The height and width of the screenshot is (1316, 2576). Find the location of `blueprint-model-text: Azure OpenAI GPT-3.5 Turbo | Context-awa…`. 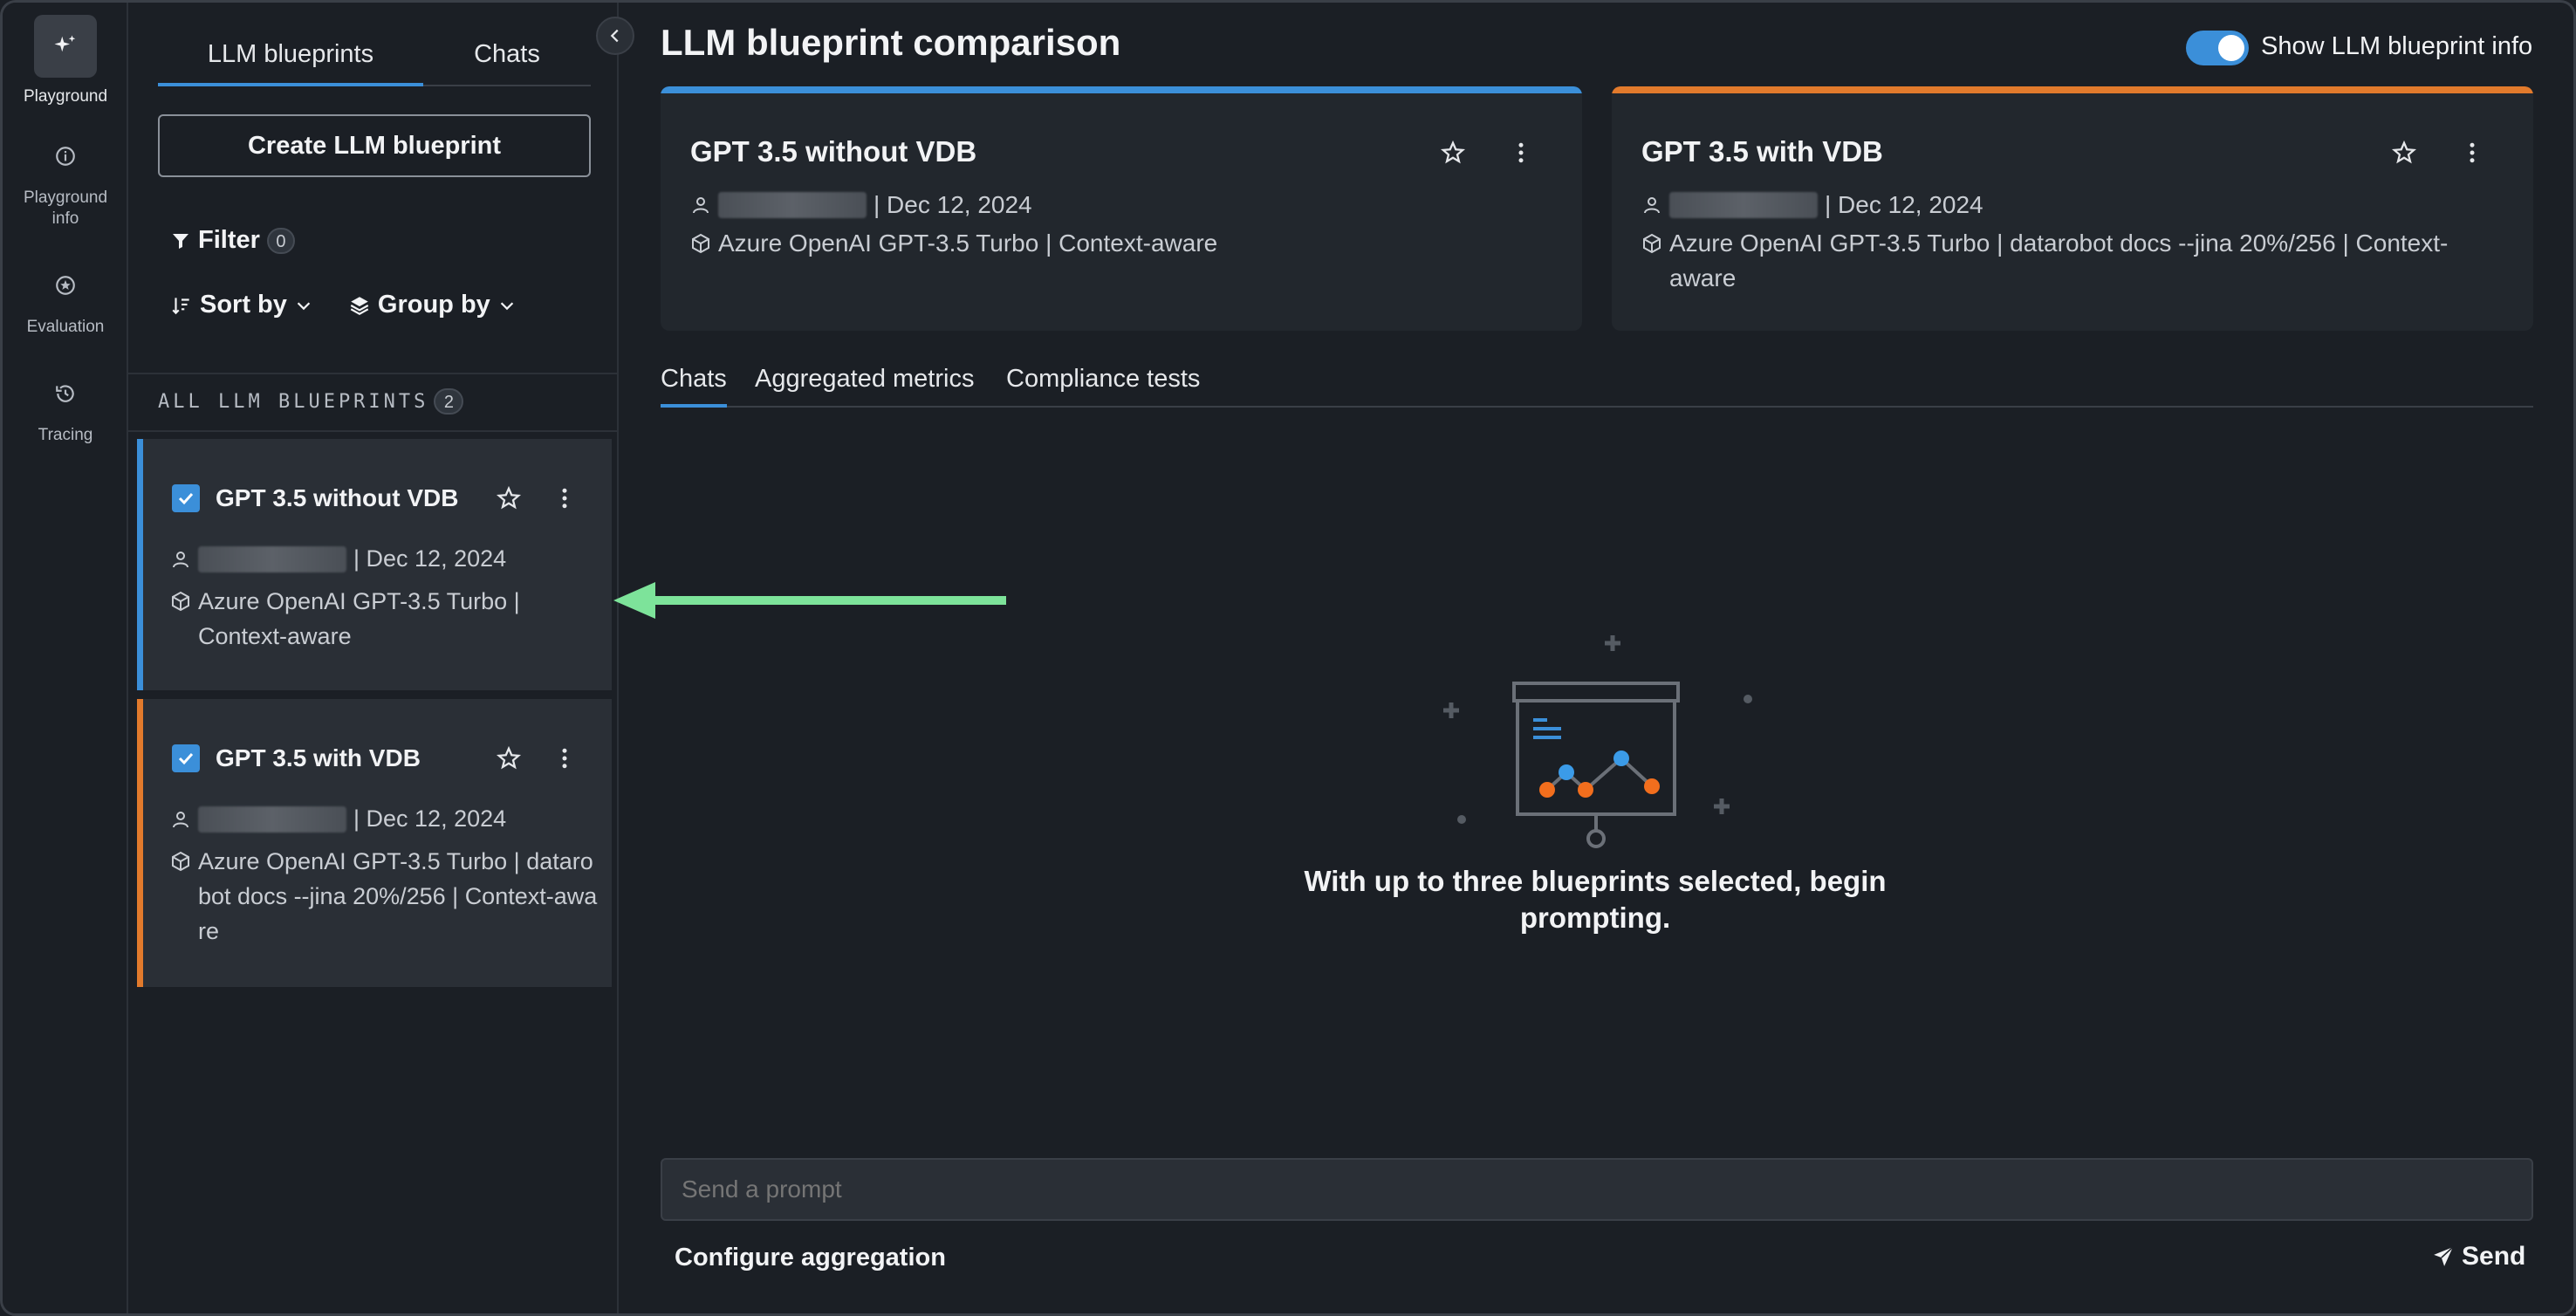

blueprint-model-text: Azure OpenAI GPT-3.5 Turbo | Context-awa… is located at coordinates (359, 618).